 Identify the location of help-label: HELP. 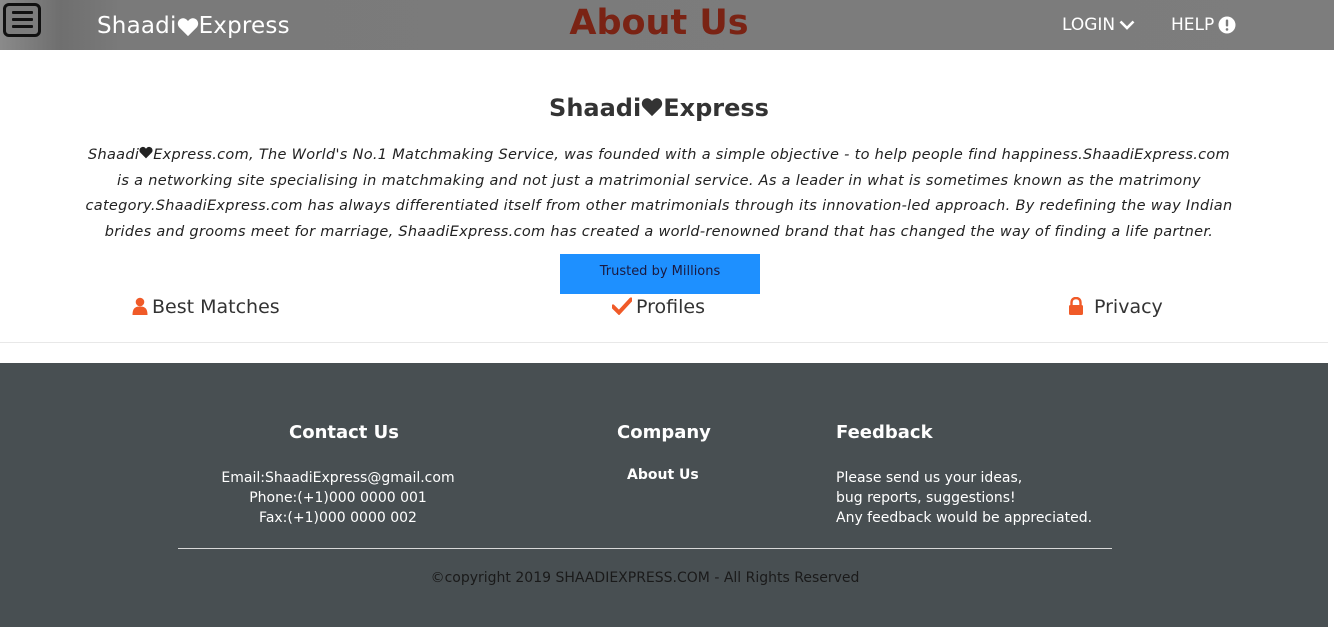
(1193, 25).